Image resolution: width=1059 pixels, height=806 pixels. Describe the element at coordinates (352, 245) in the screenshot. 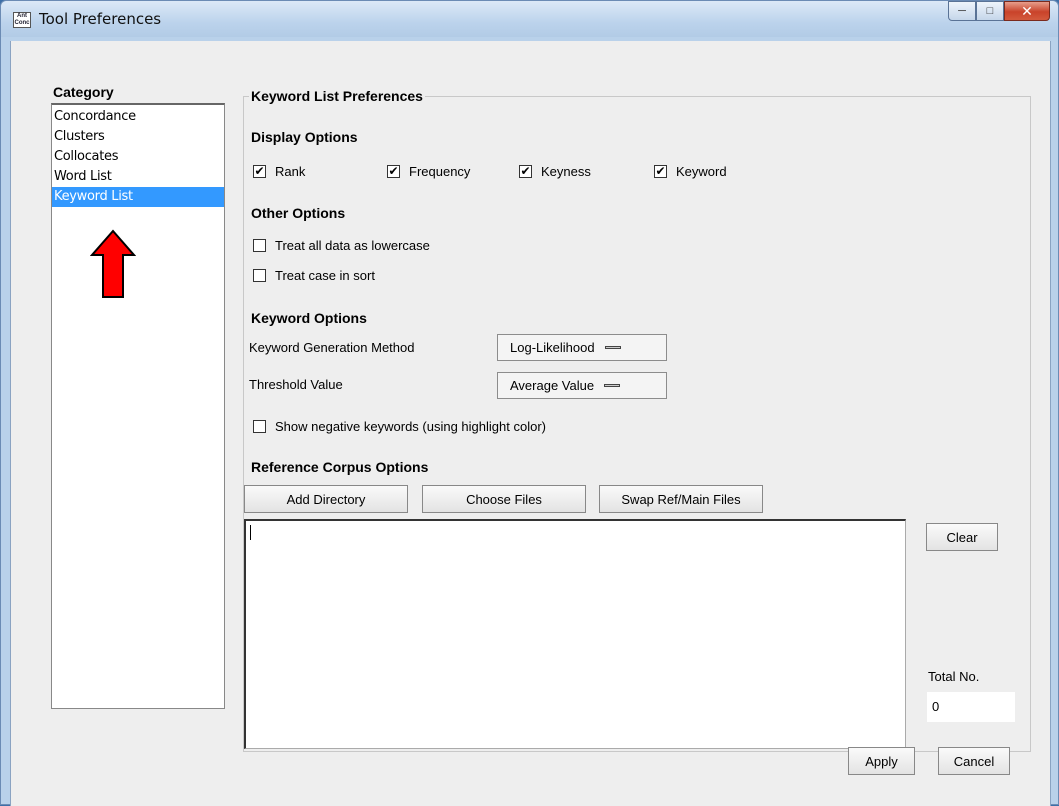

I see `lowercase-label: Treat all data as lowercase` at that location.